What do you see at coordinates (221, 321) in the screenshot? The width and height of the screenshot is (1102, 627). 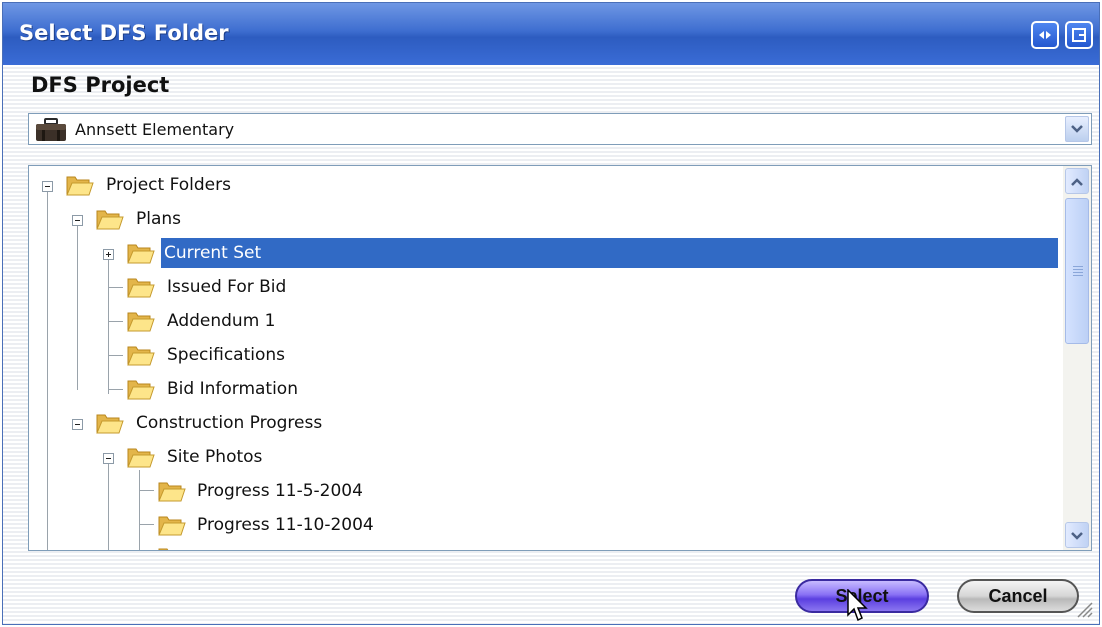 I see `tree-item-label: Addendum 1` at bounding box center [221, 321].